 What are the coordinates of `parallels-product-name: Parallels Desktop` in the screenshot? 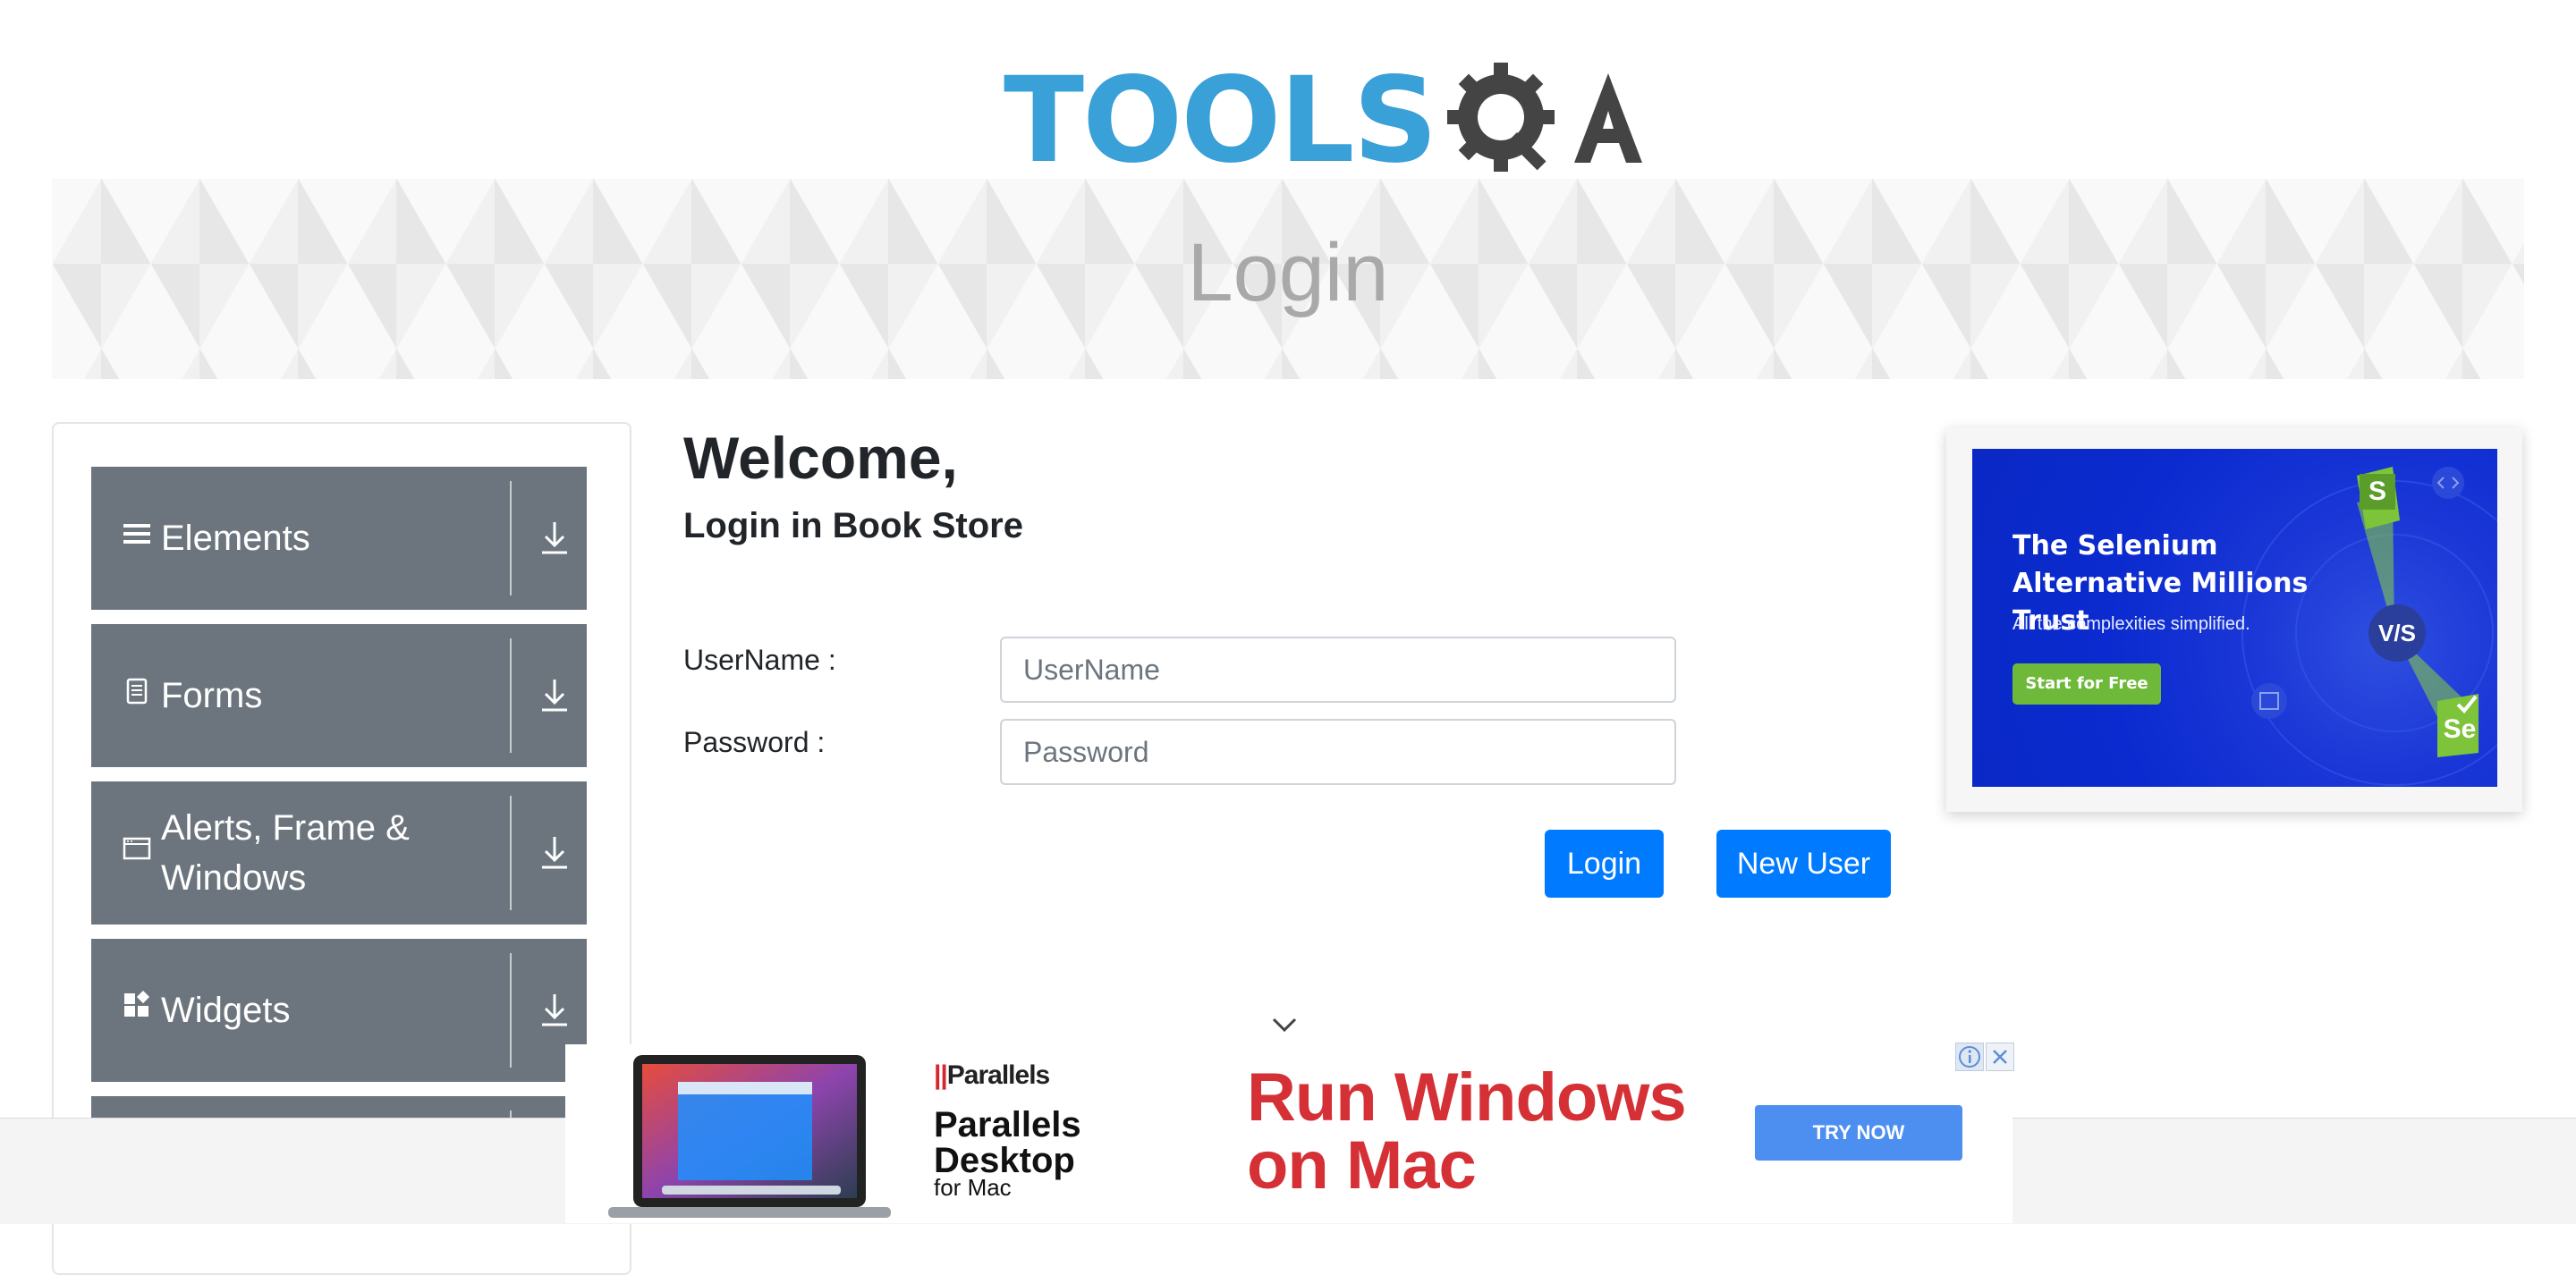 It's located at (1007, 1142).